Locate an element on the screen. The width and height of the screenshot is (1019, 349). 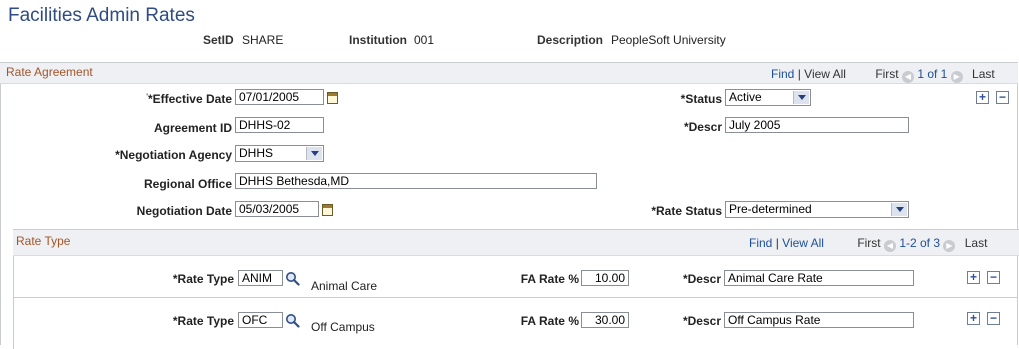
rate-type-input: OFC is located at coordinates (260, 320).